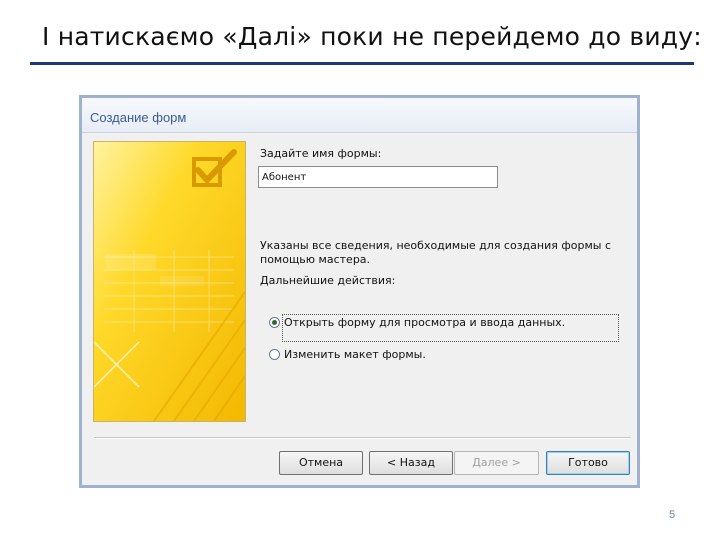 Image resolution: width=720 pixels, height=540 pixels. What do you see at coordinates (378, 177) in the screenshot?
I see `form-name-input` at bounding box center [378, 177].